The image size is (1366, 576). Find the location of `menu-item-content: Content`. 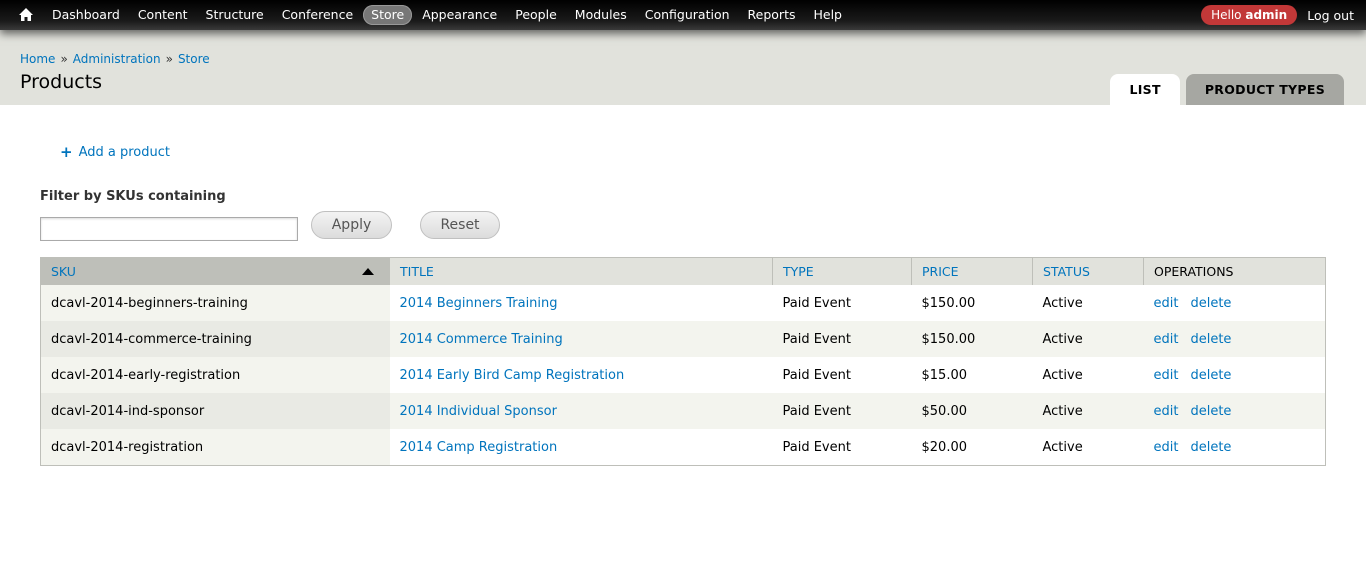

menu-item-content: Content is located at coordinates (163, 15).